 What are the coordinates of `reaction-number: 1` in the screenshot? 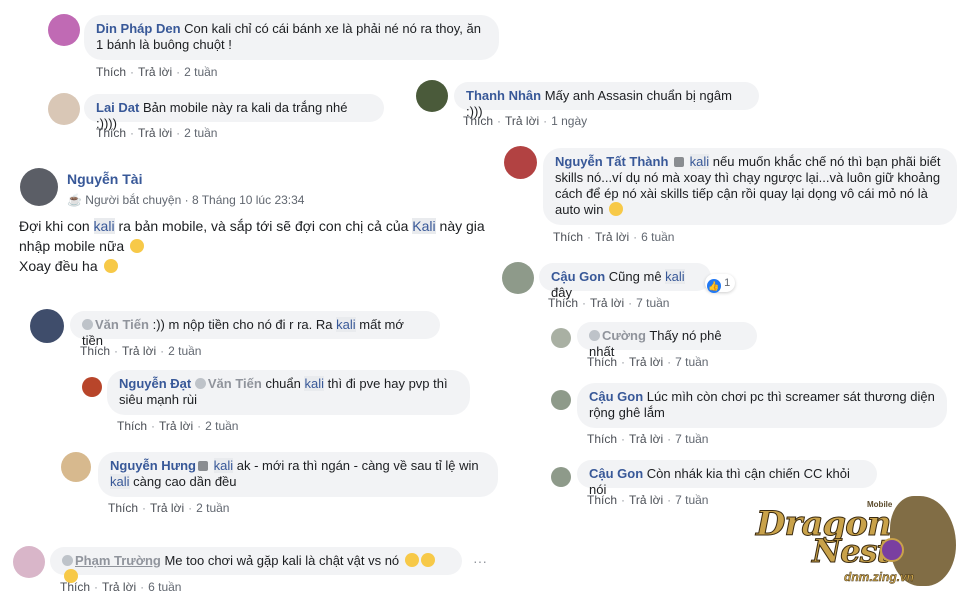 It's located at (727, 283).